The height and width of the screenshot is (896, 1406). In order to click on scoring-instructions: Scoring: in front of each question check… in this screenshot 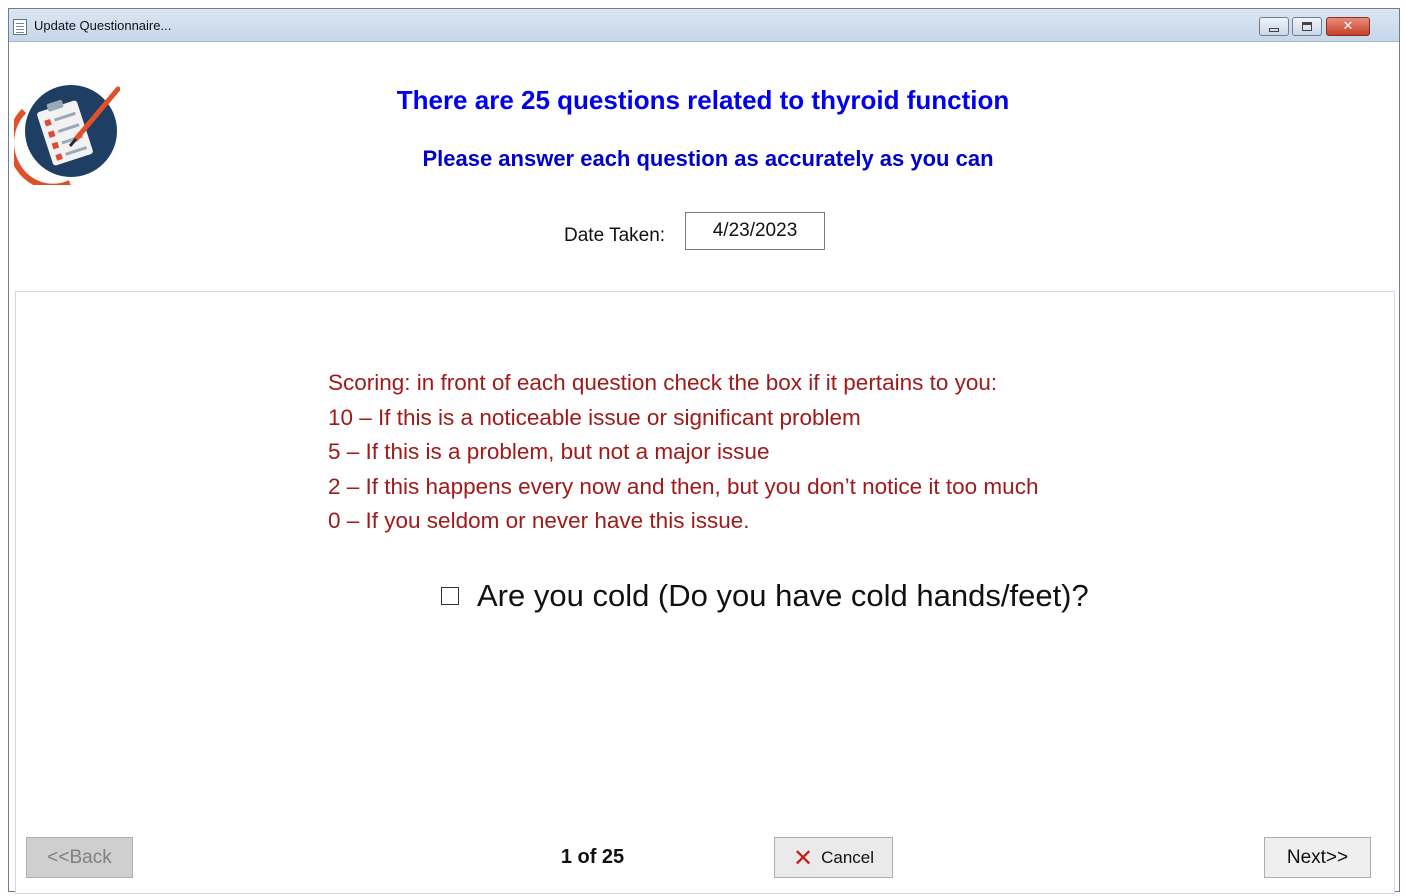, I will do `click(683, 452)`.